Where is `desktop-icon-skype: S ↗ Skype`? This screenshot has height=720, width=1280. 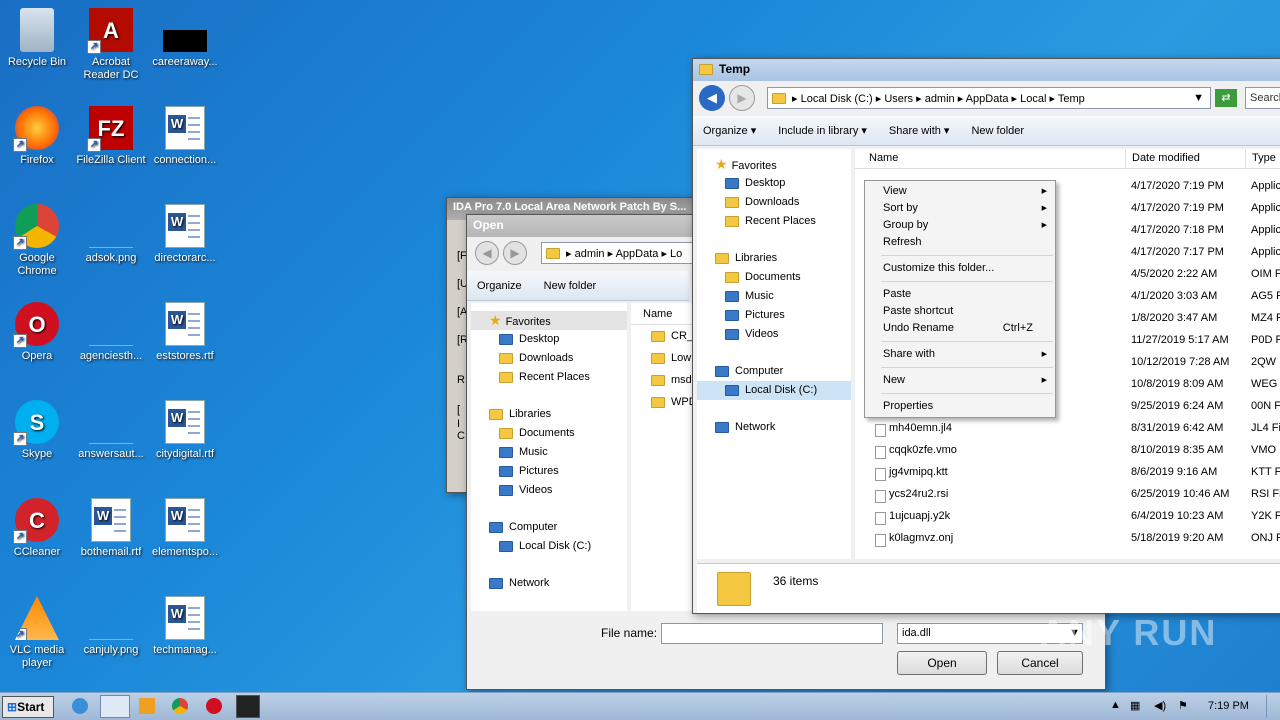 desktop-icon-skype: S ↗ Skype is located at coordinates (37, 430).